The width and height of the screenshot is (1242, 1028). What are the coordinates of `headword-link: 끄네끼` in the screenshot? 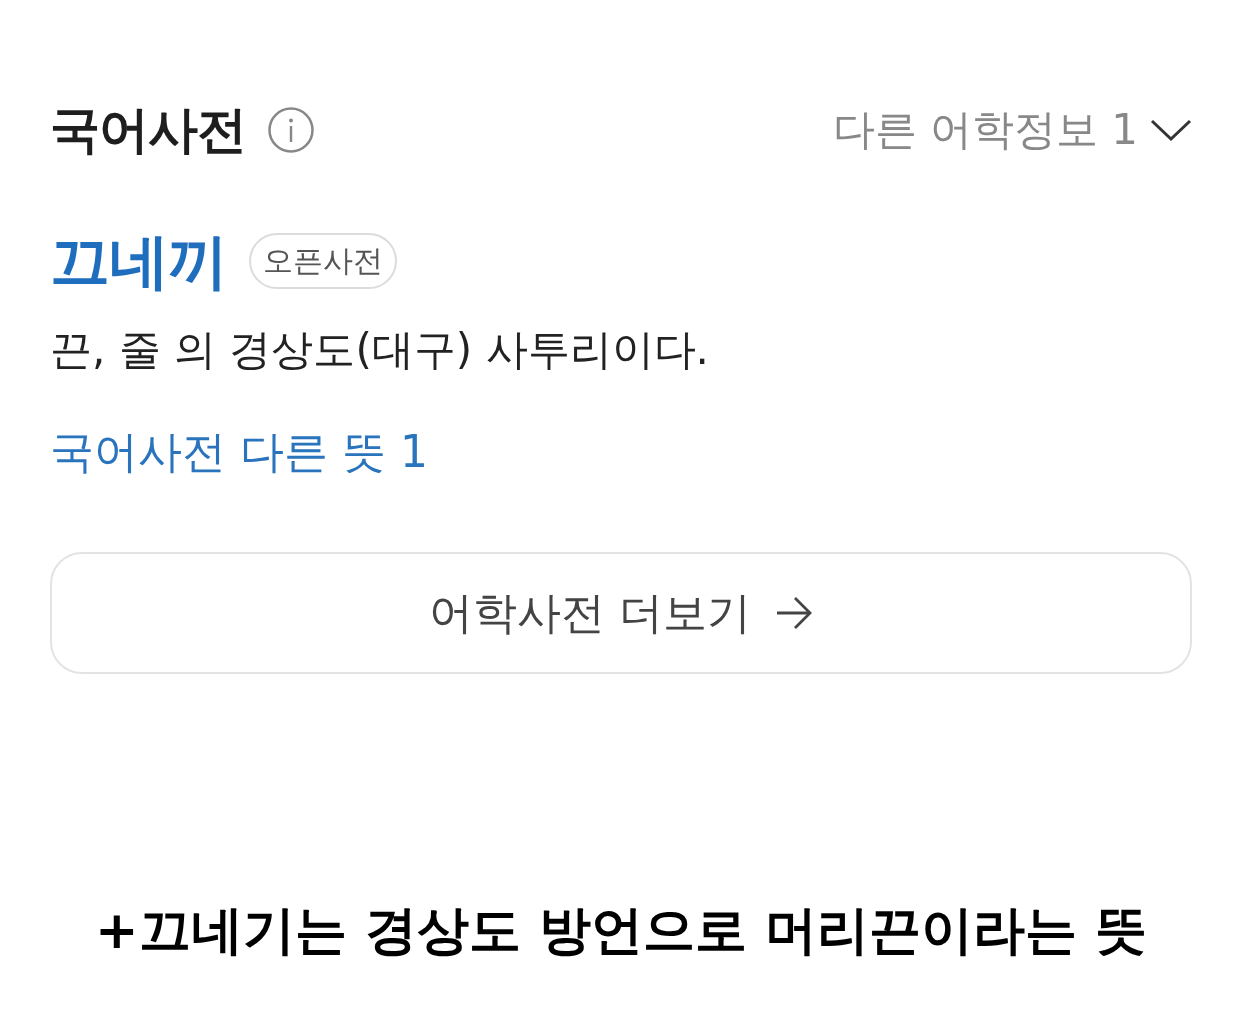 It's located at (138, 261).